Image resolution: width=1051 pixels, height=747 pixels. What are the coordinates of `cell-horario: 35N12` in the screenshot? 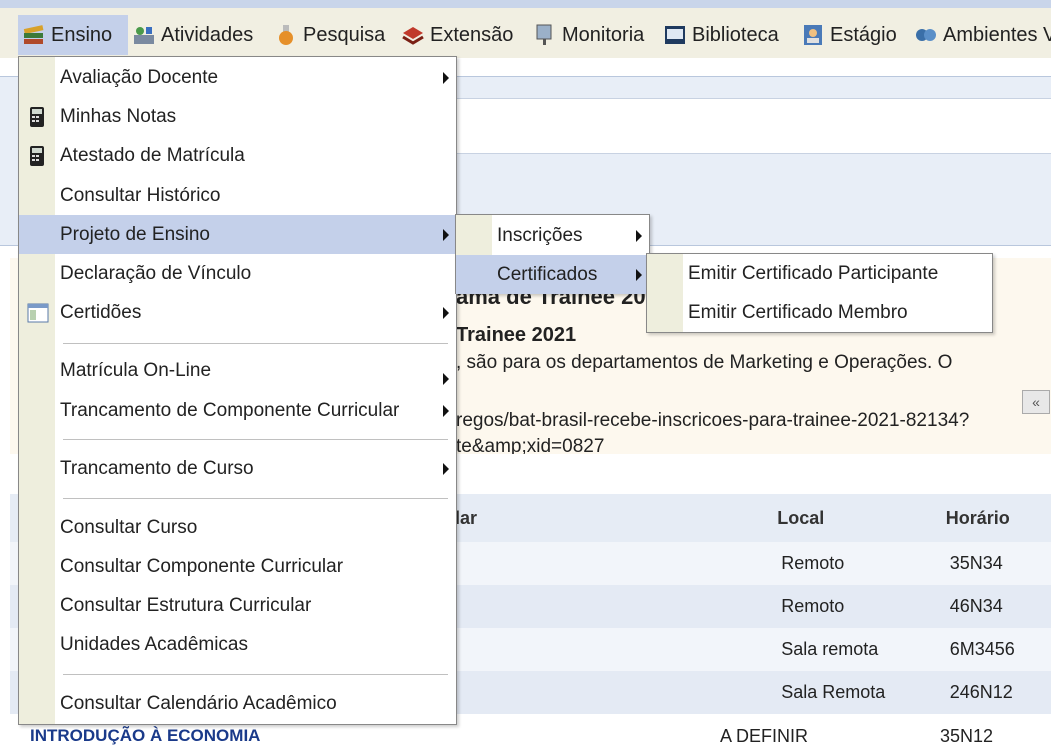 It's located at (967, 736).